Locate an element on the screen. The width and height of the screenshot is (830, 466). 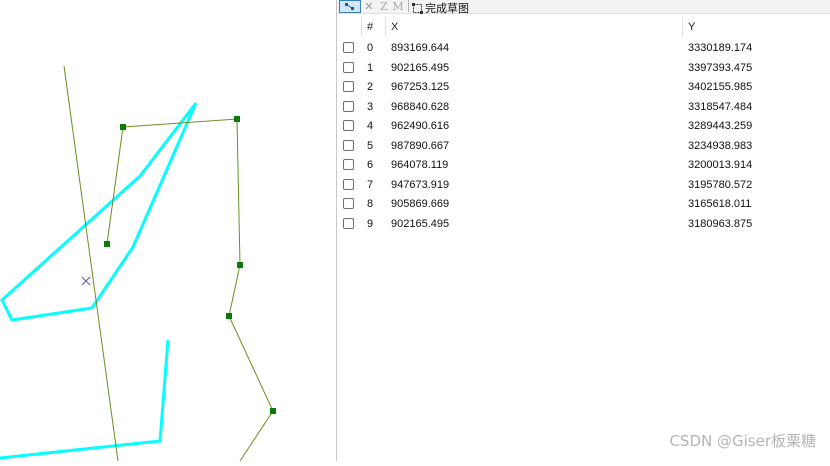
finish-sketch-icon is located at coordinates (417, 8).